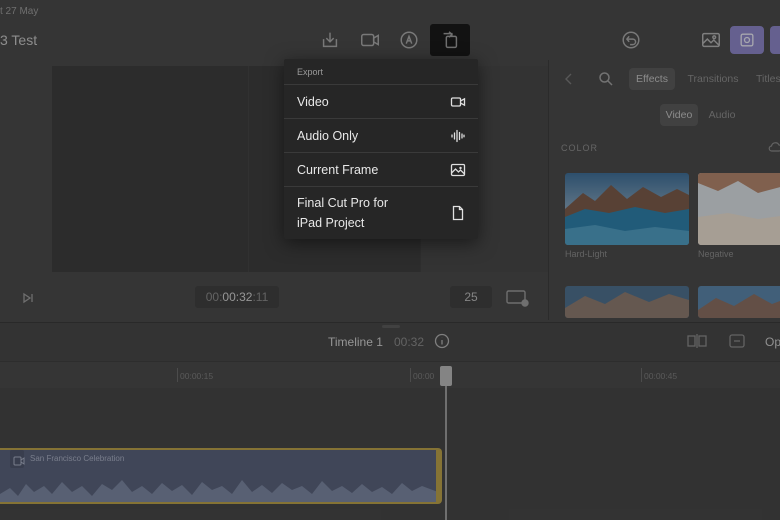 This screenshot has height=520, width=780. What do you see at coordinates (343, 203) in the screenshot?
I see `menu-item-label-line1: Final Cut Pro for` at bounding box center [343, 203].